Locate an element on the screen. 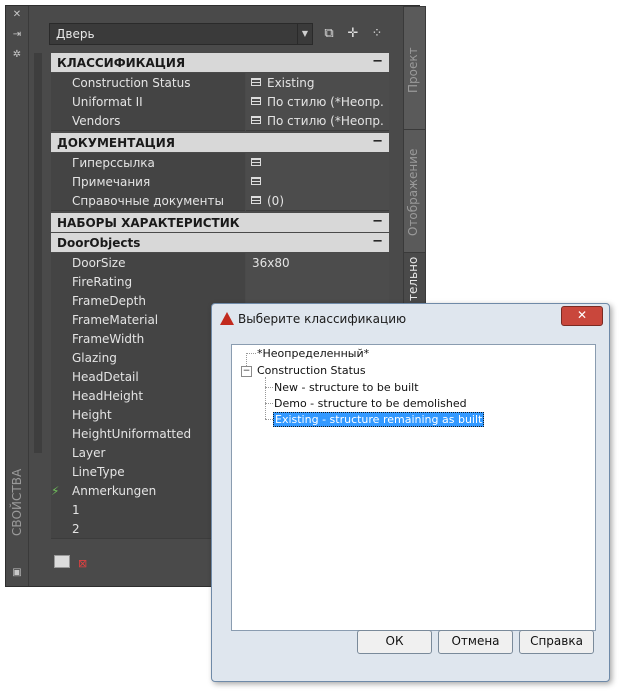 This screenshot has height=692, width=621. section-documentation: ДОКУМЕНТАЦИЯ − is located at coordinates (220, 142).